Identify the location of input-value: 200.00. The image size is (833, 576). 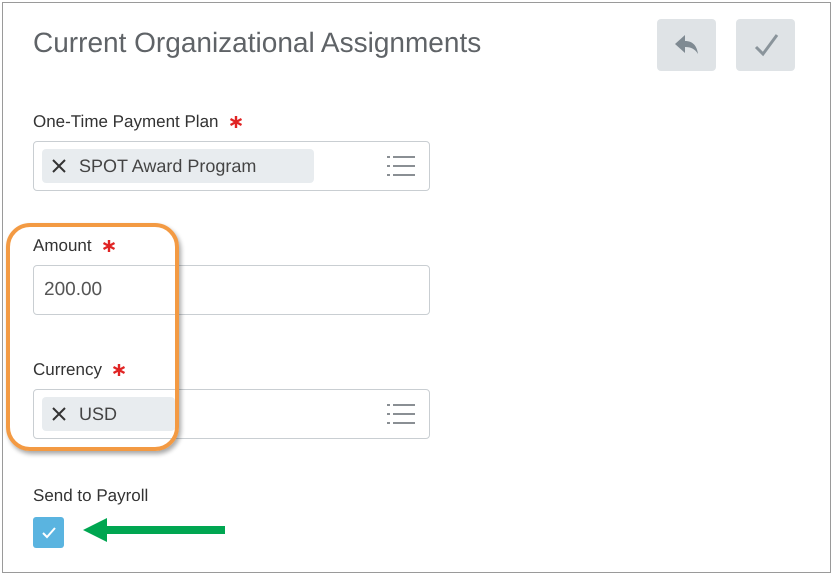
(73, 290).